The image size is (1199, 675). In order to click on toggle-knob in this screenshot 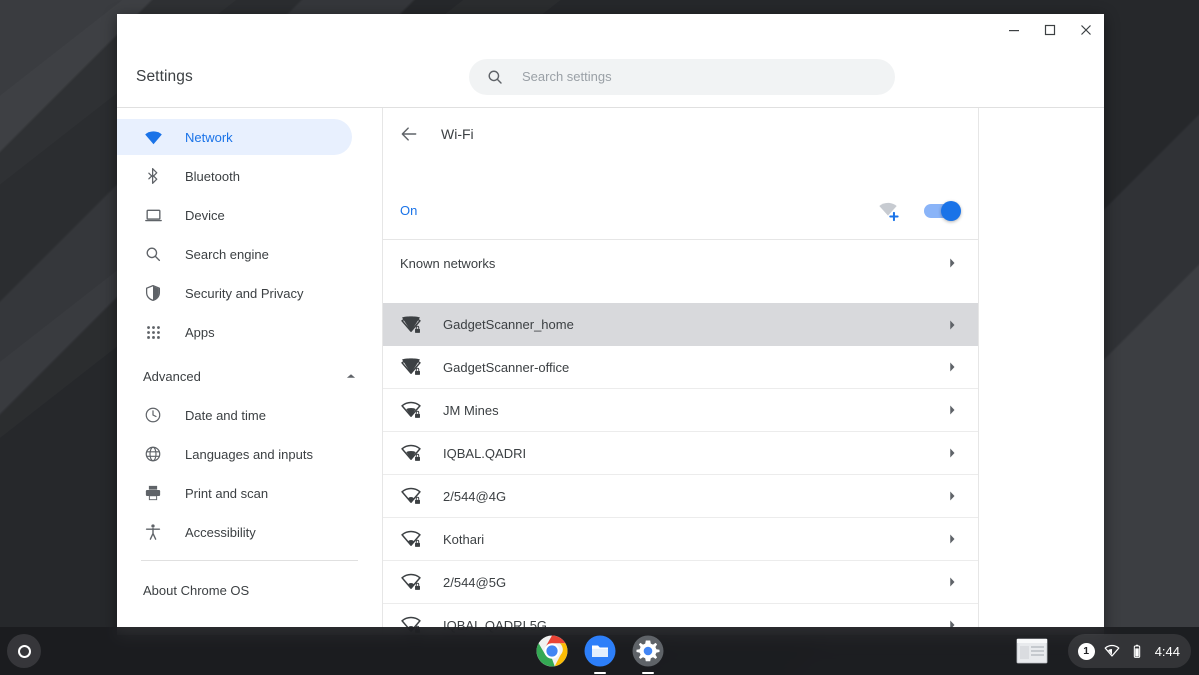, I will do `click(951, 210)`.